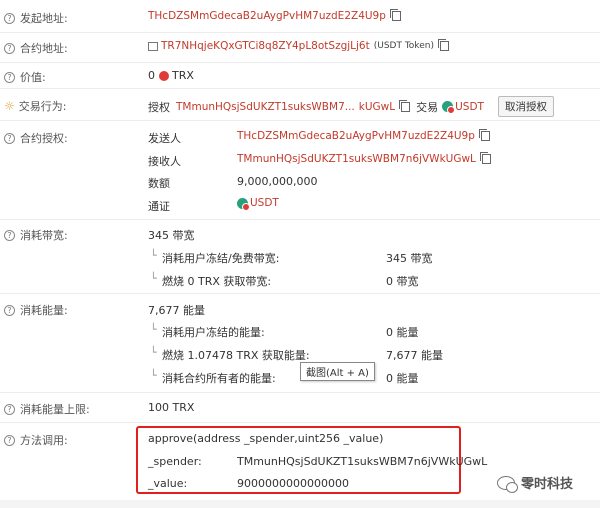  What do you see at coordinates (507, 484) in the screenshot?
I see `wechat-icon` at bounding box center [507, 484].